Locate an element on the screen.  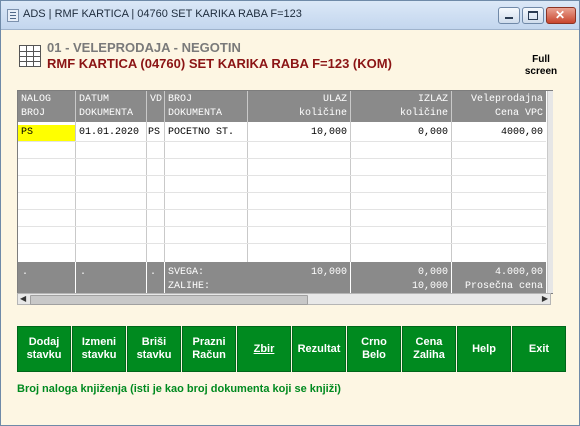
column-vd: VD is located at coordinates (156, 184).